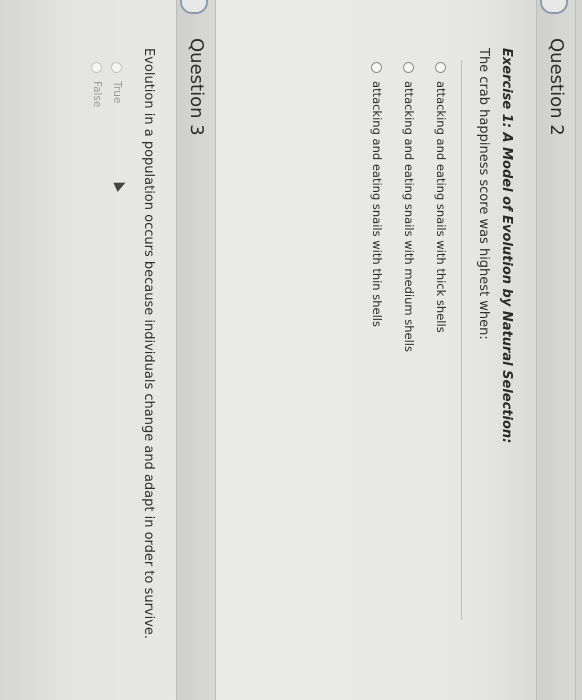 The height and width of the screenshot is (700, 582). I want to click on option-true: True, so click(117, 82).